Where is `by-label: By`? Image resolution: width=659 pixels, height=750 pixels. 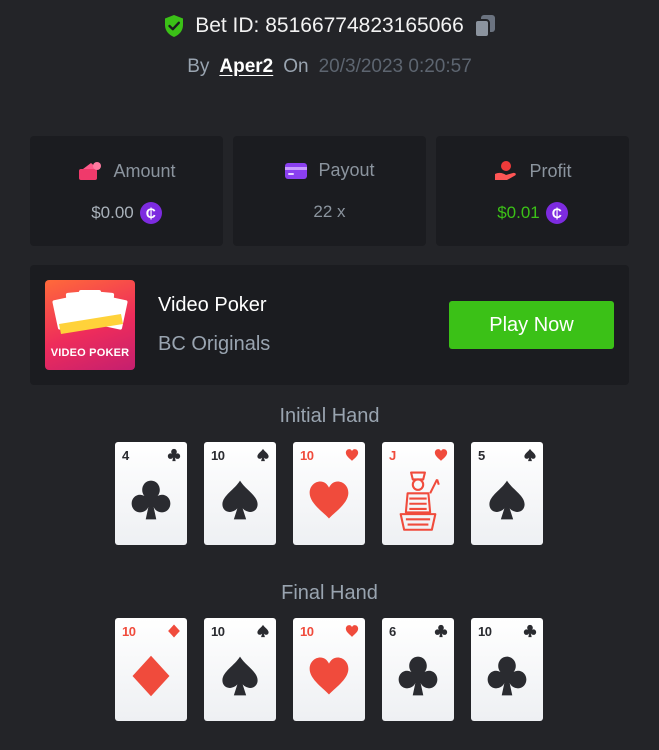
by-label: By is located at coordinates (198, 66).